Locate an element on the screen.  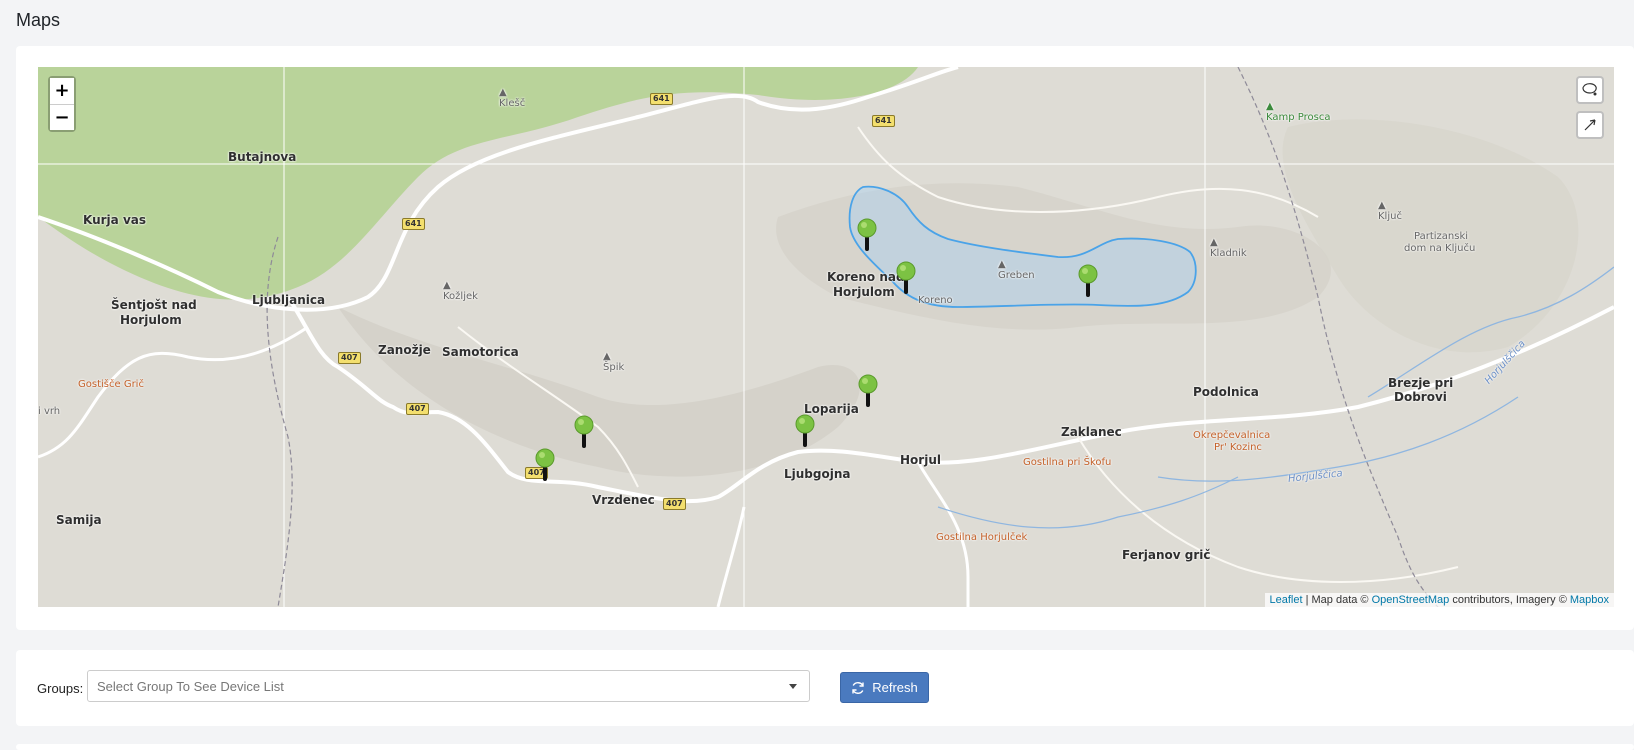
peak-label: ▲ Kožljek is located at coordinates (460, 291).